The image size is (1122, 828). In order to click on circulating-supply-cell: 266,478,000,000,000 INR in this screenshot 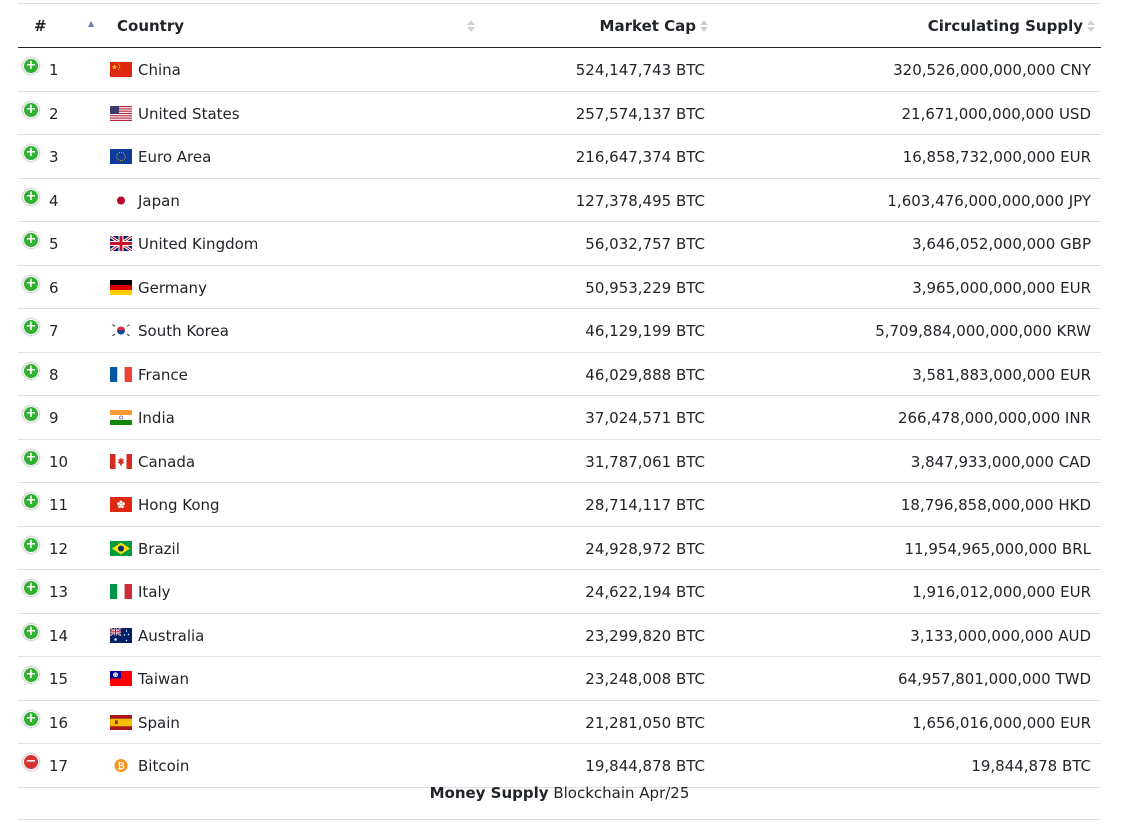, I will do `click(994, 418)`.